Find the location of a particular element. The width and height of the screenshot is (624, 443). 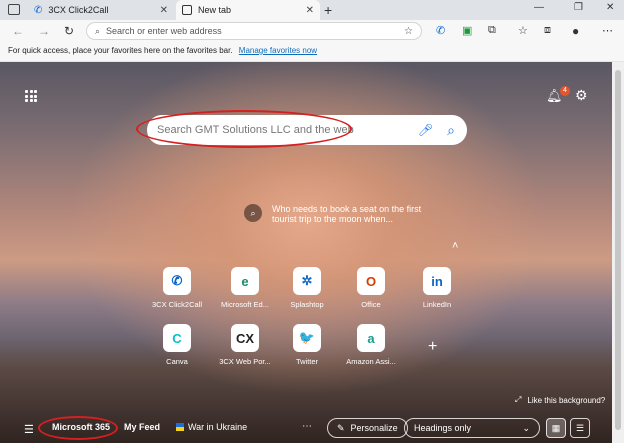

edge-icon: e is located at coordinates (245, 281).